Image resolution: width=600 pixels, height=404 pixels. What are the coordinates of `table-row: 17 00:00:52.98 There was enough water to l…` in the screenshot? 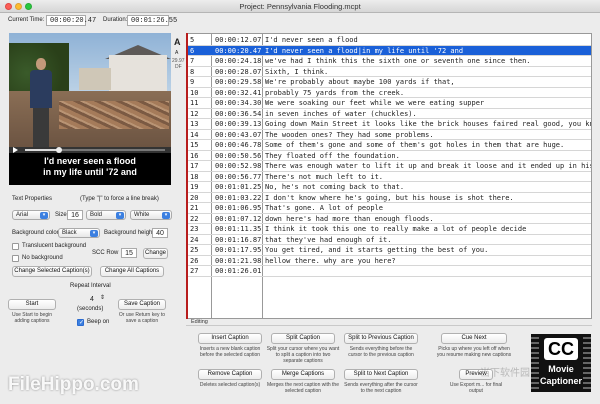 It's located at (389, 166).